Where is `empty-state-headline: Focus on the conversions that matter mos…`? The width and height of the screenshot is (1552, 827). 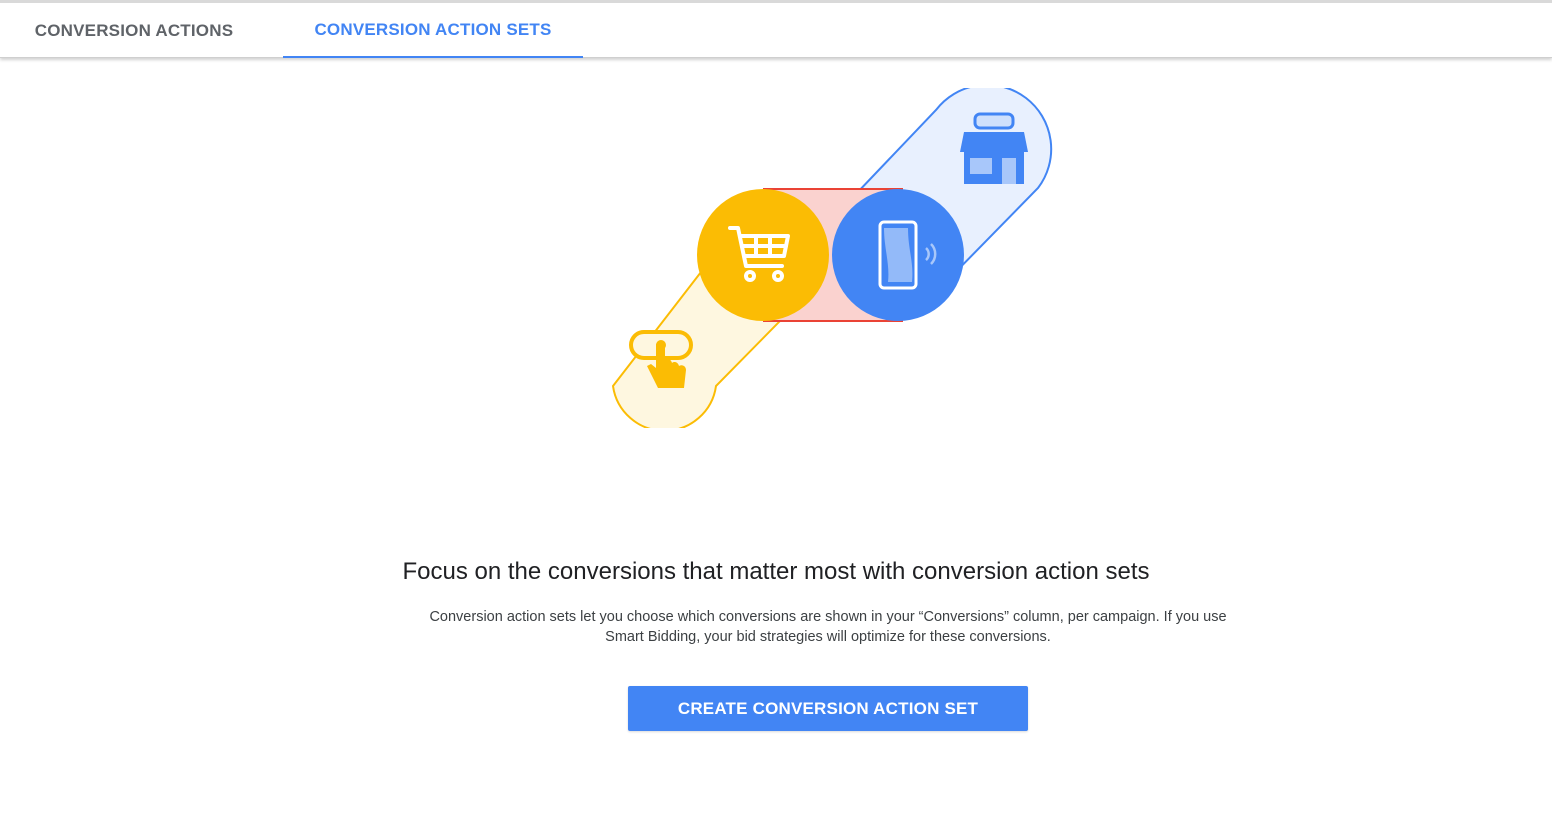
empty-state-headline: Focus on the conversions that matter mos… is located at coordinates (776, 571).